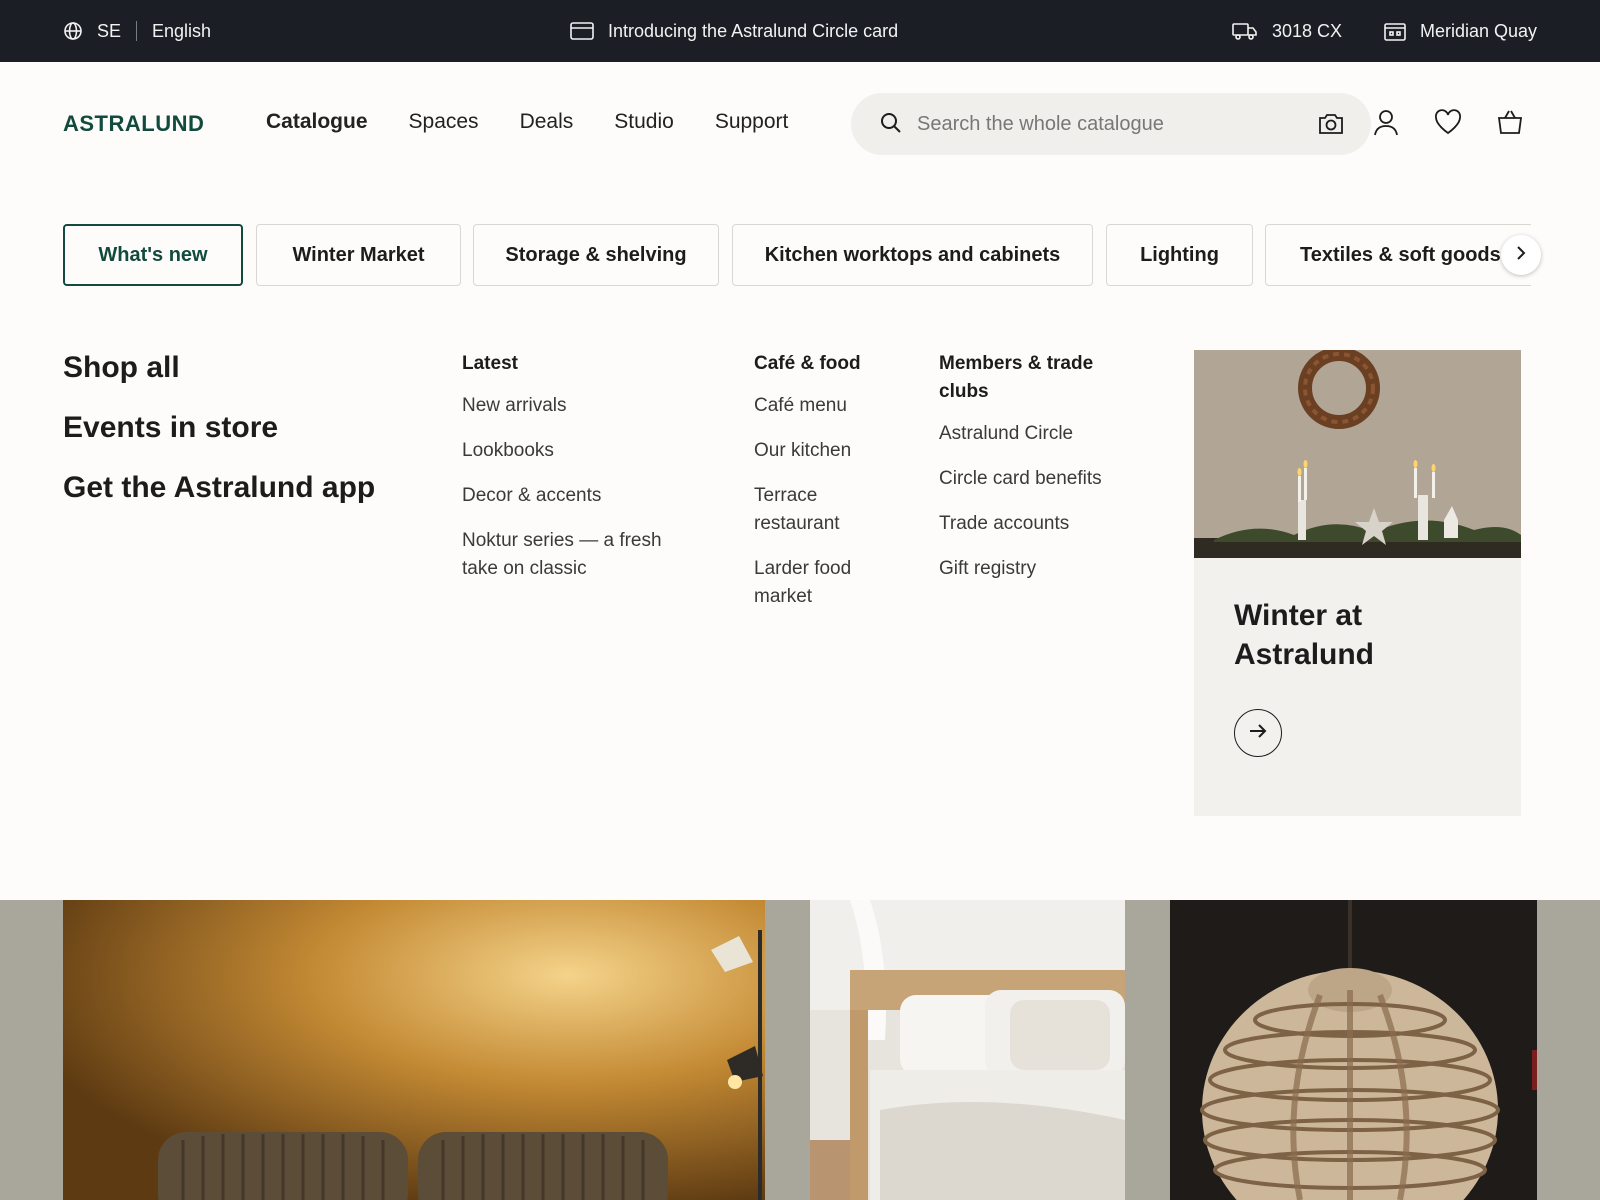 This screenshot has height=1200, width=1600. Describe the element at coordinates (819, 451) in the screenshot. I see `menu-link: Our kitchen` at that location.